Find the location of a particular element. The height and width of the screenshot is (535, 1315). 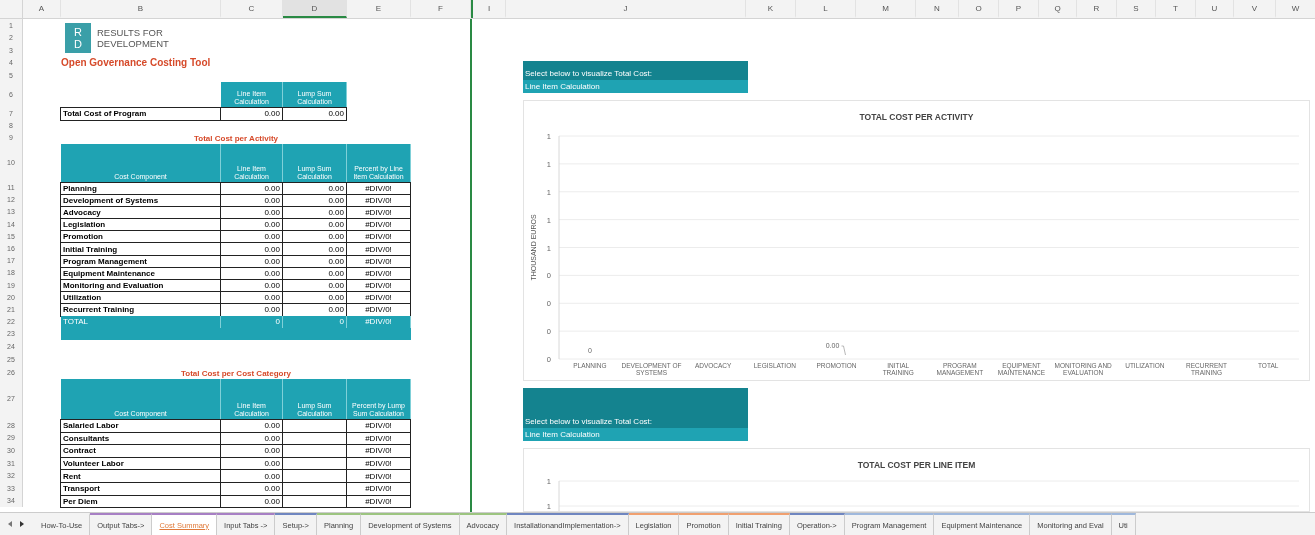

logo-mark: R D is located at coordinates (78, 37).